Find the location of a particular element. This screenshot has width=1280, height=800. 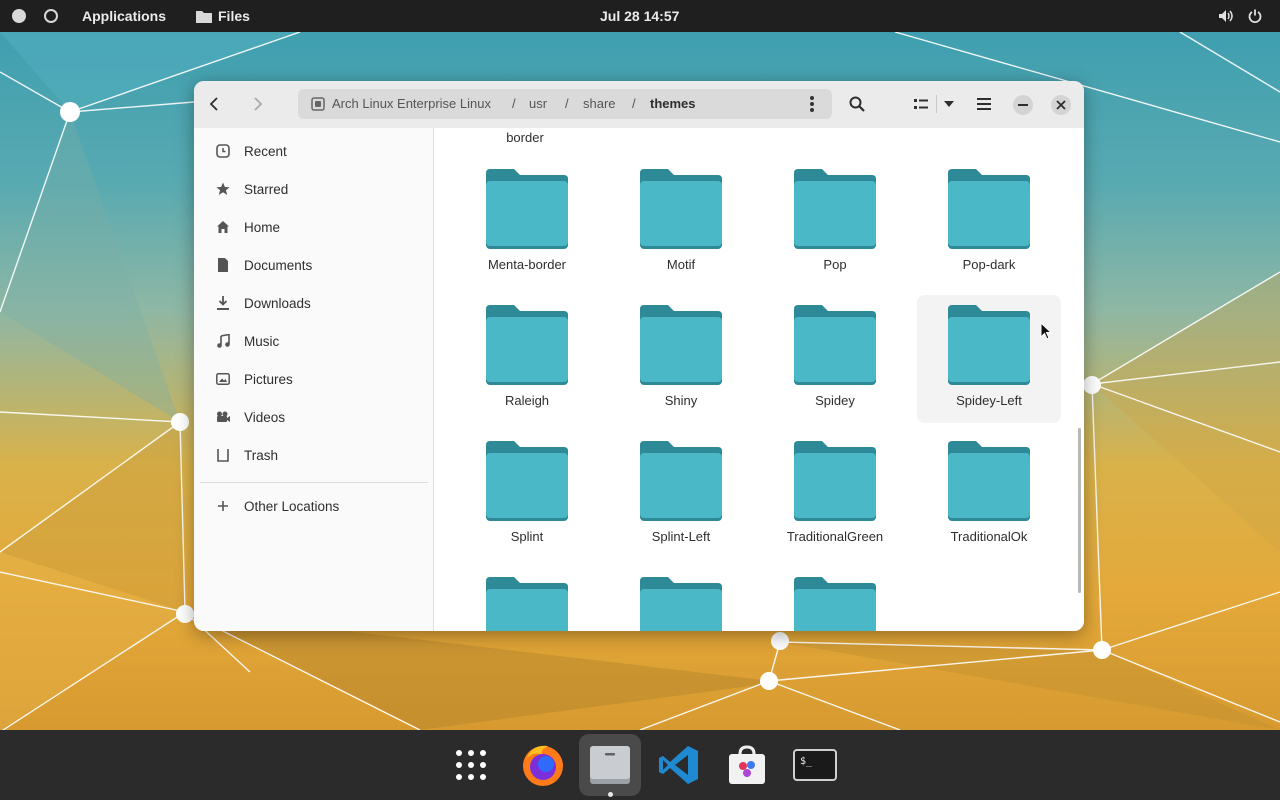

software-store-launcher is located at coordinates (747, 765).